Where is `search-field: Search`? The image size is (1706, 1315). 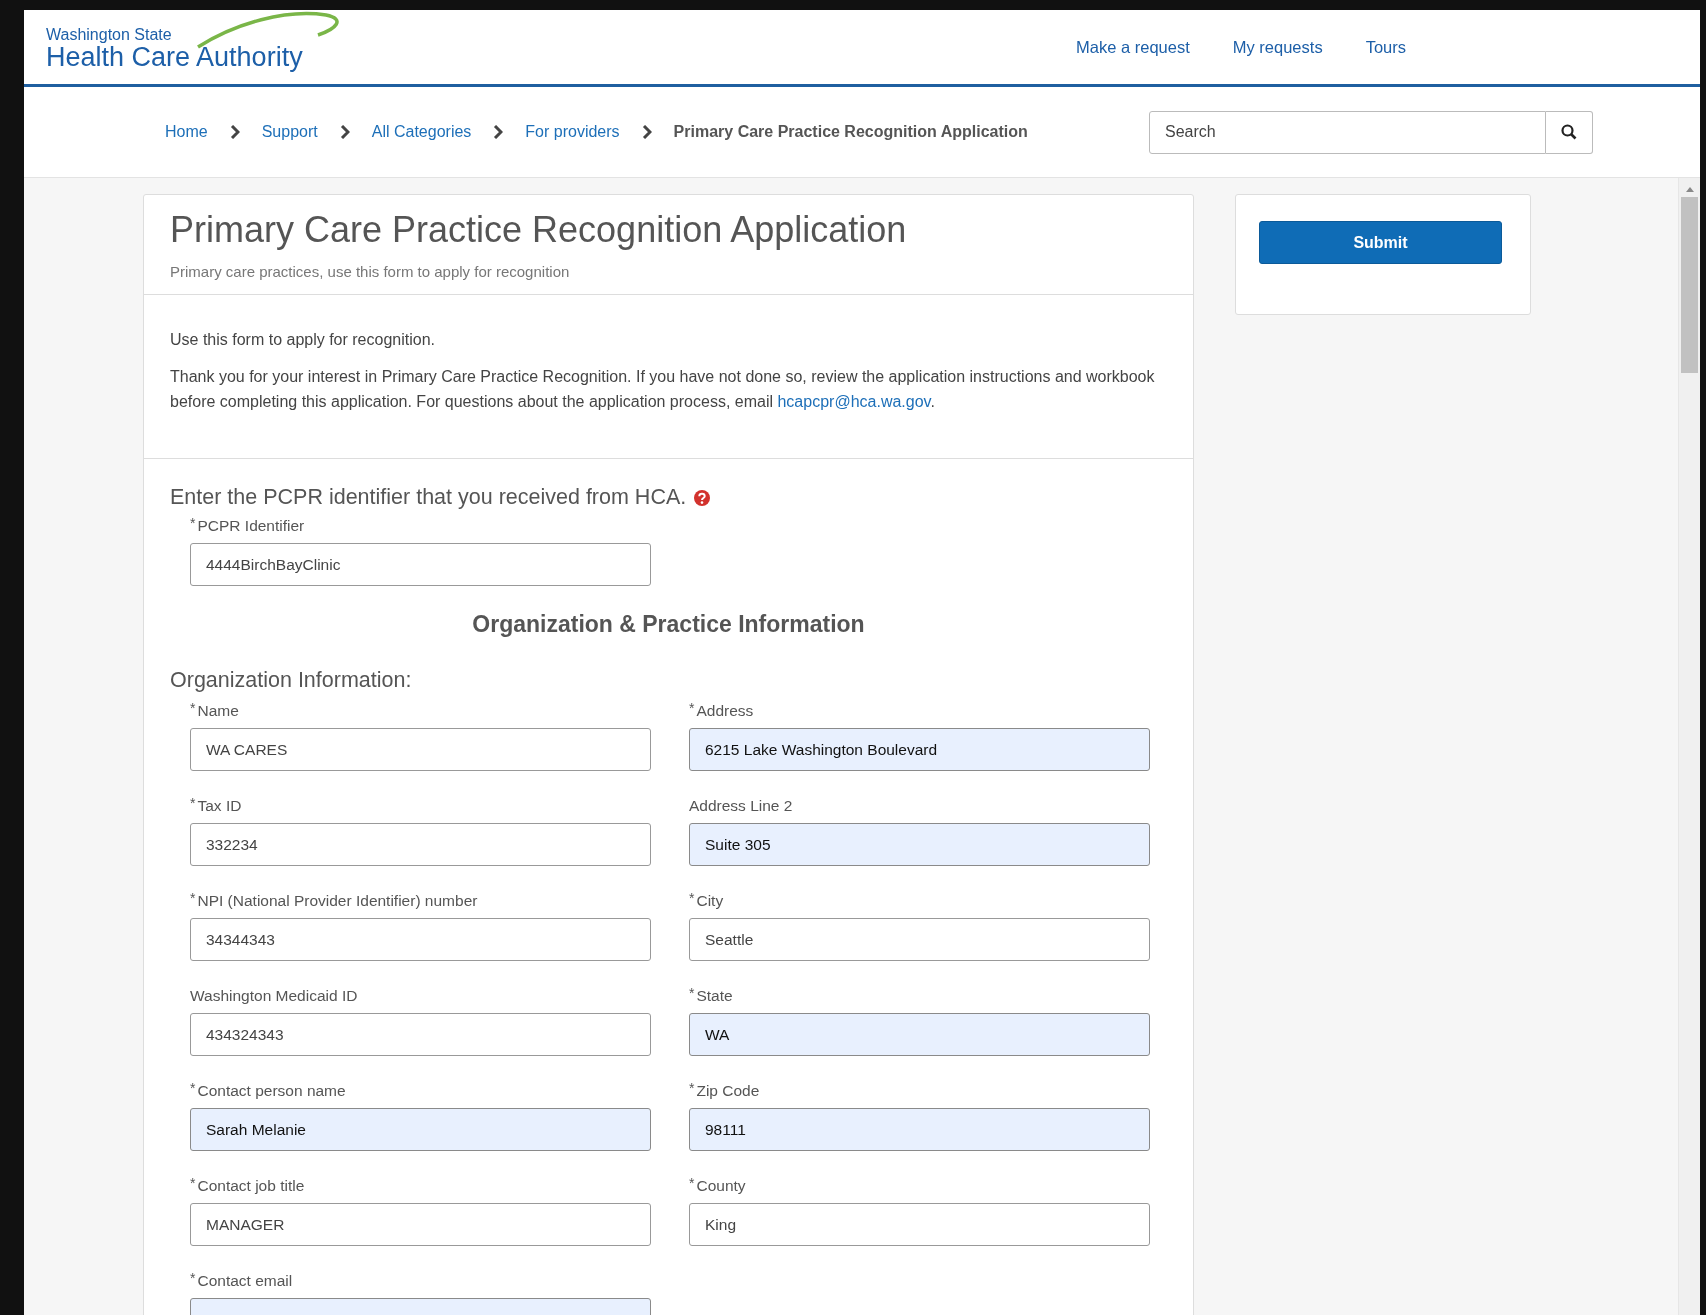 search-field: Search is located at coordinates (1347, 132).